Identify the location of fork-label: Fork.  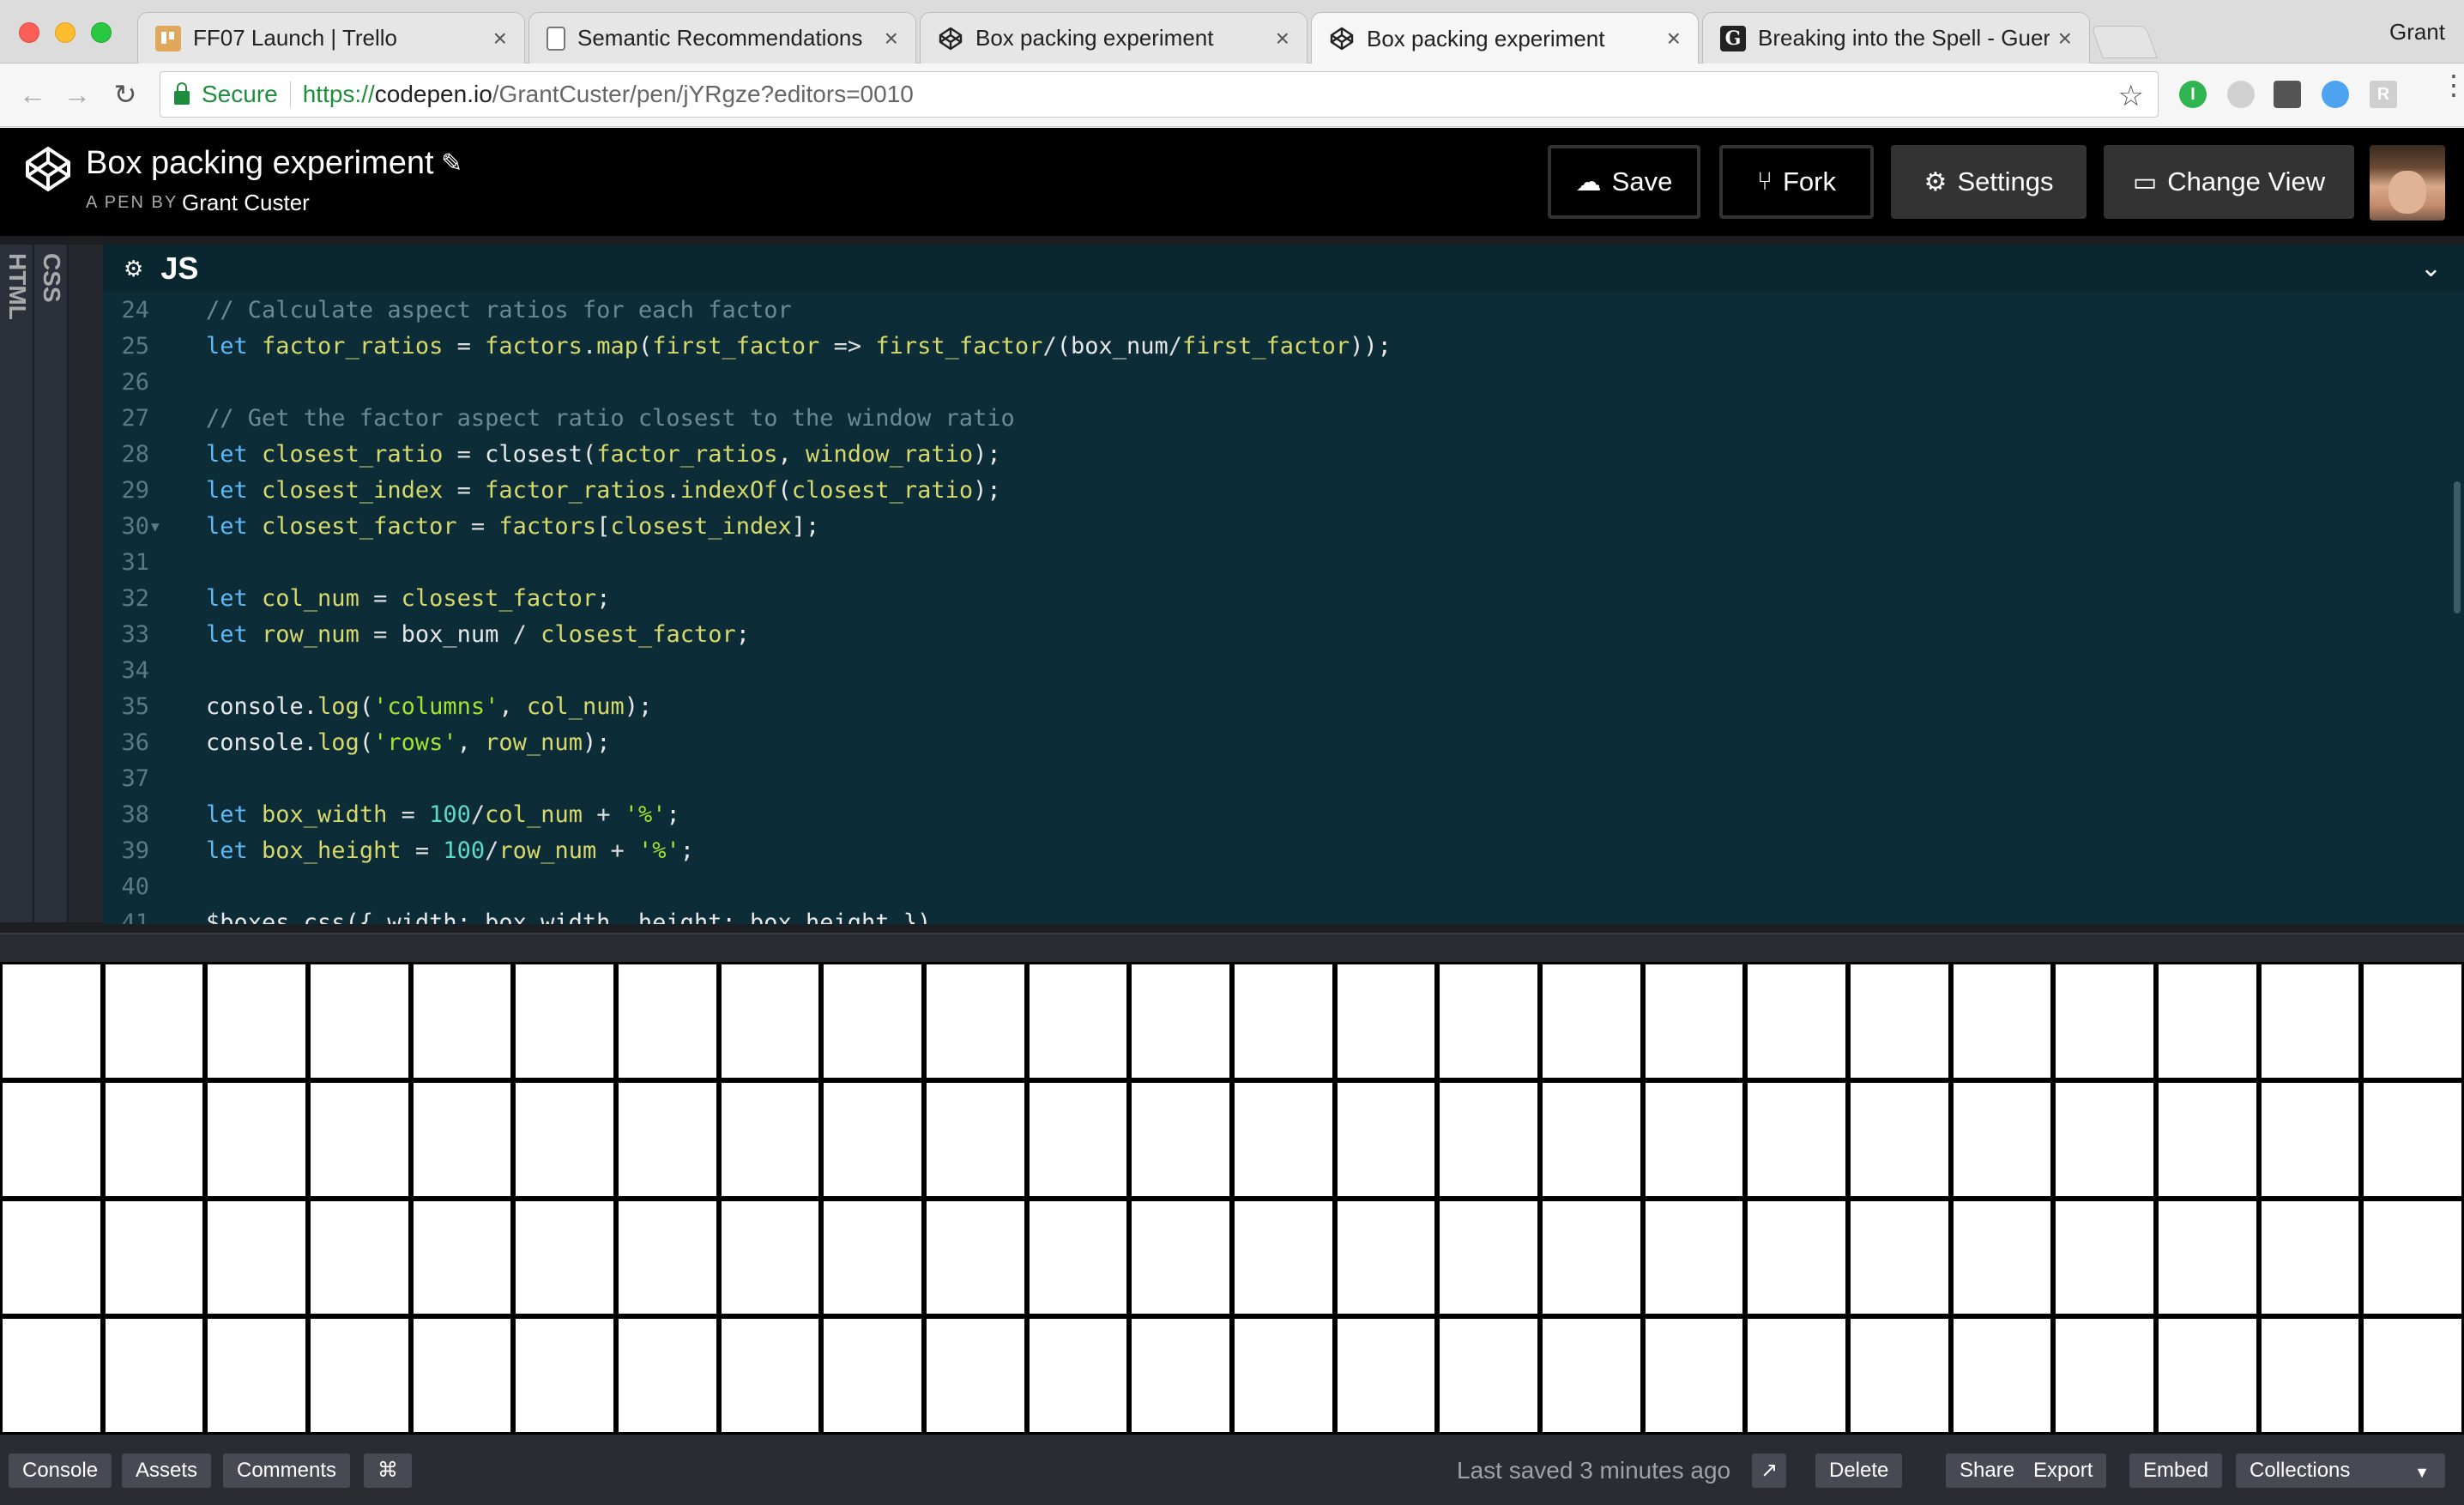
(1809, 181).